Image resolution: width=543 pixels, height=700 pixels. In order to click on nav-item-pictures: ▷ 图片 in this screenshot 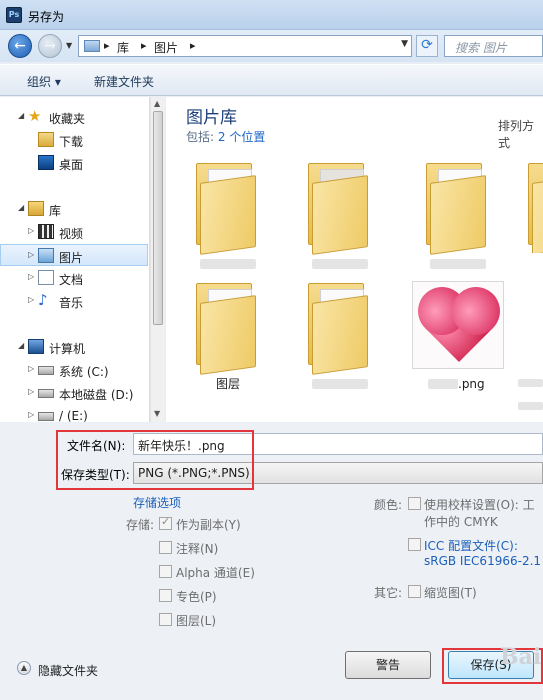, I will do `click(74, 255)`.